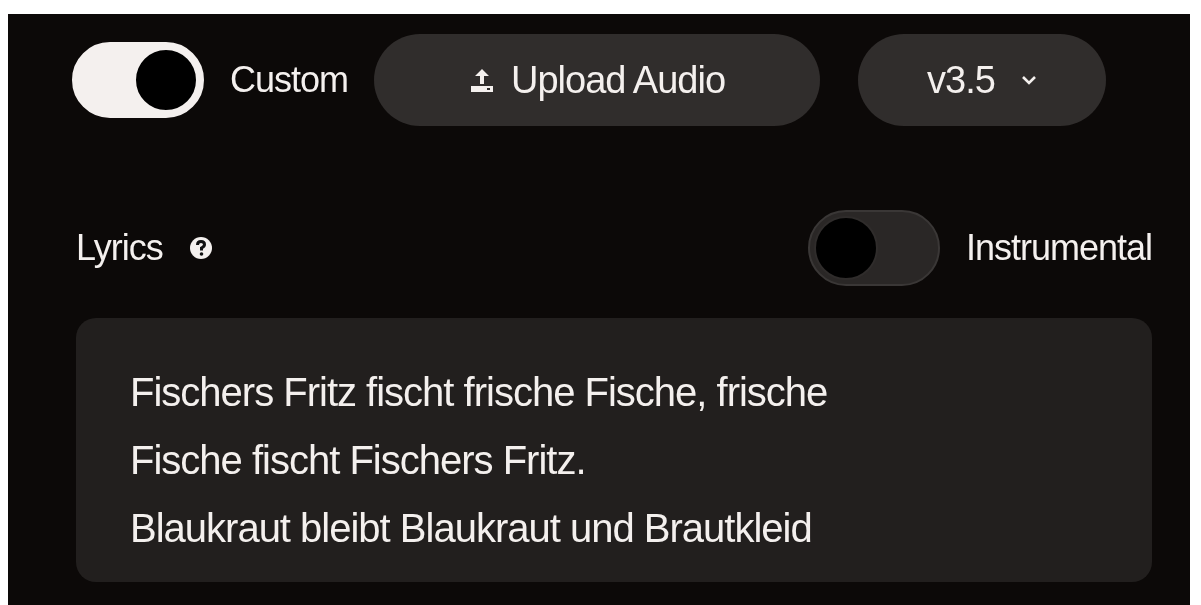 The image size is (1201, 605). I want to click on version-dropdown: v3.5, so click(982, 80).